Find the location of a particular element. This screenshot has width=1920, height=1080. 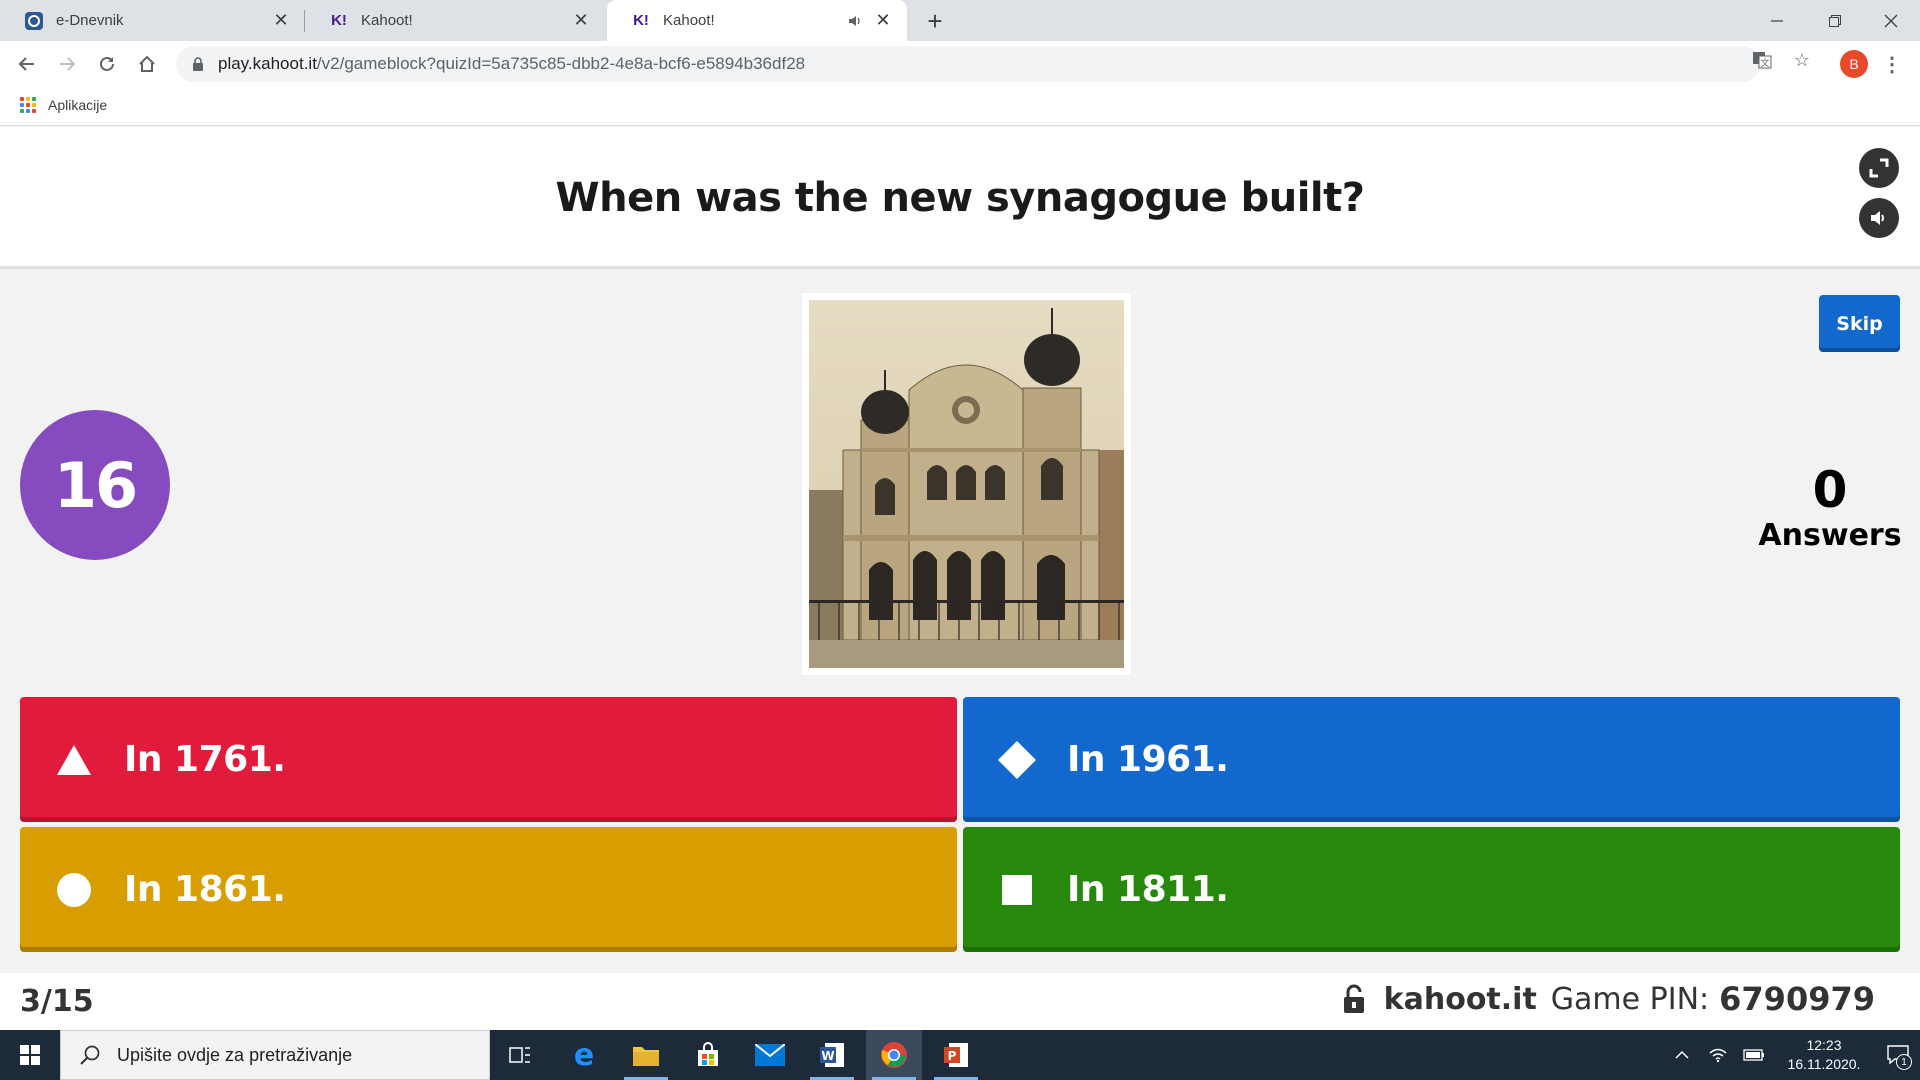

back-arrow-icon is located at coordinates (27, 64).